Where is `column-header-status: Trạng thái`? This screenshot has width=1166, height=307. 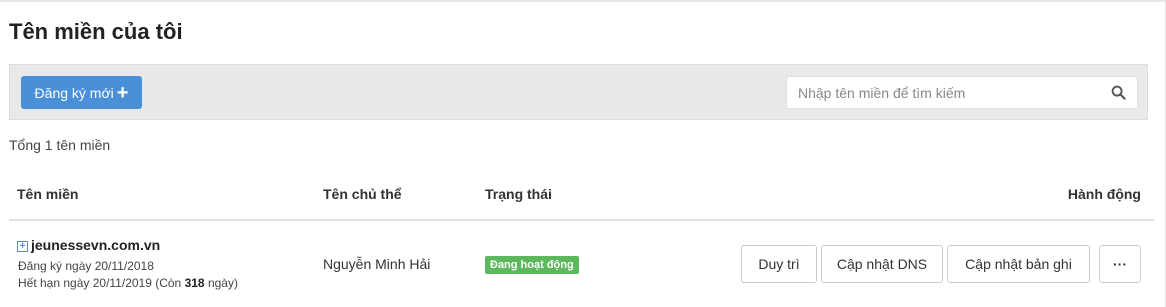 column-header-status: Trạng thái is located at coordinates (518, 194).